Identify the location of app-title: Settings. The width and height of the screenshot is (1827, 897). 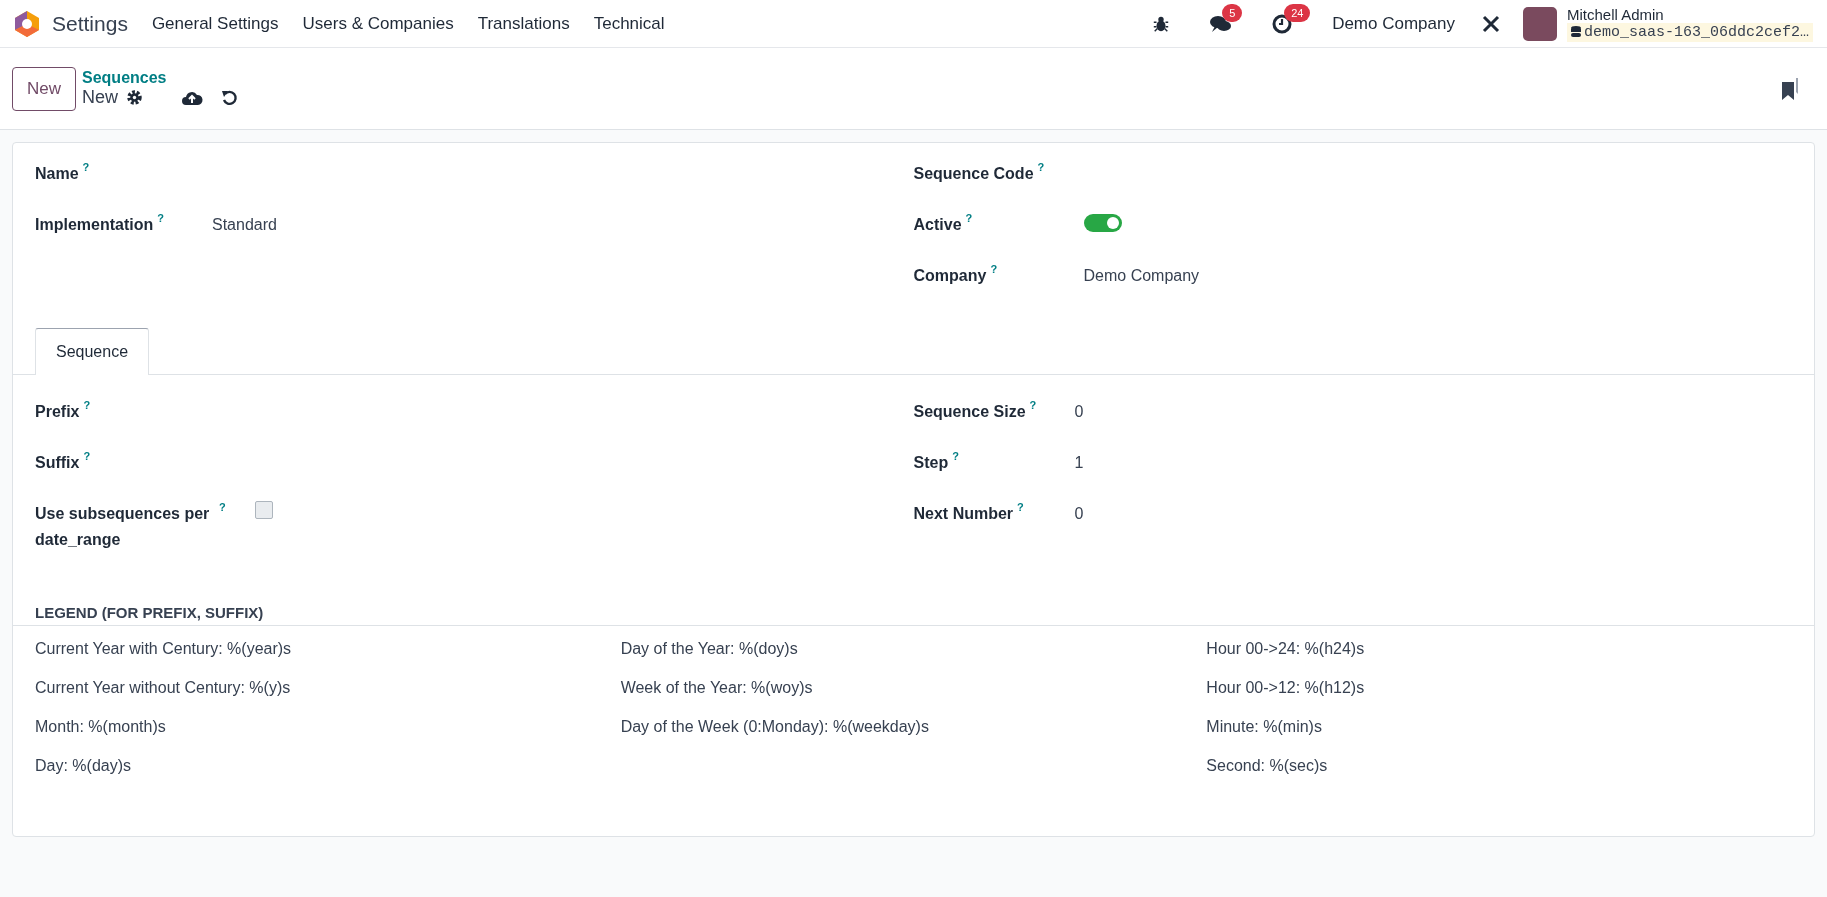
(90, 23).